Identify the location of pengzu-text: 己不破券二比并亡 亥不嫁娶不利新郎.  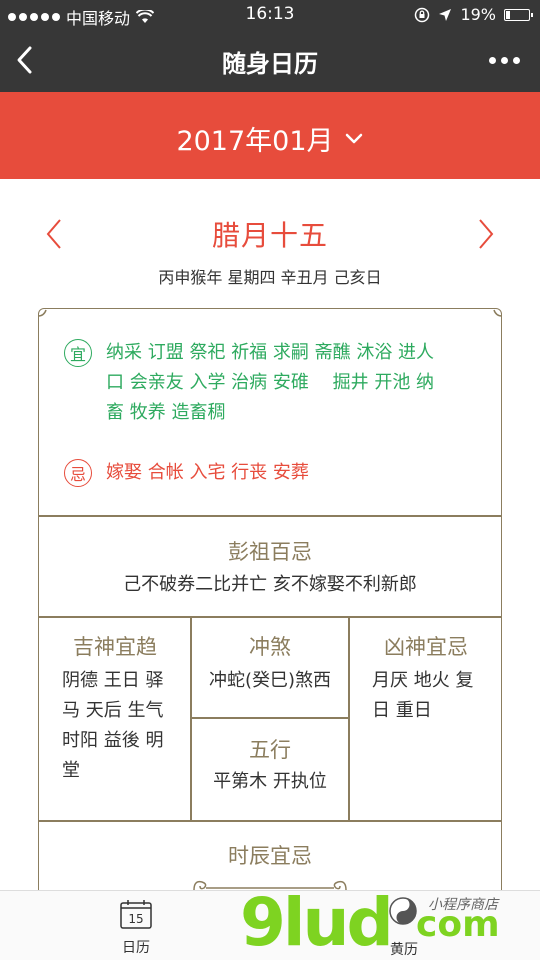
(270, 584).